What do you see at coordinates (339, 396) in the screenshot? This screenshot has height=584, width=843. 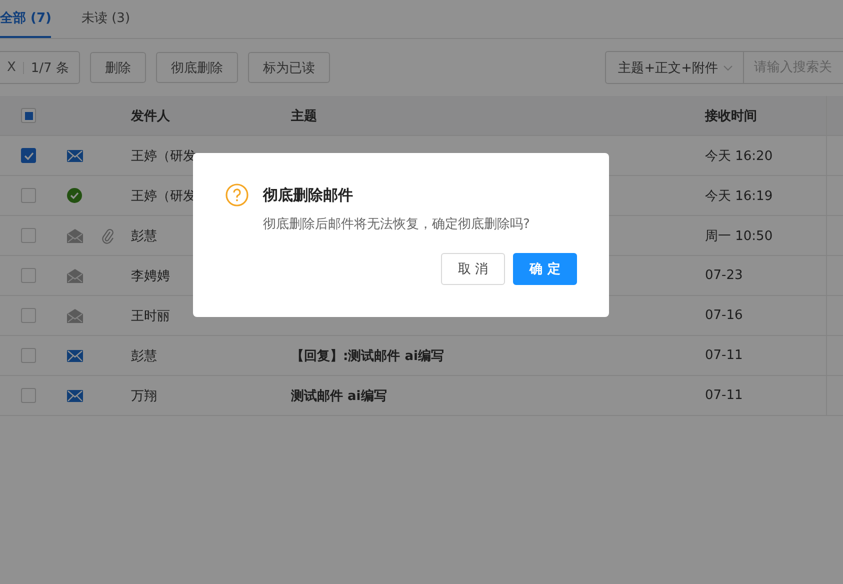 I see `subject-cell: 测试邮件 ai编写` at bounding box center [339, 396].